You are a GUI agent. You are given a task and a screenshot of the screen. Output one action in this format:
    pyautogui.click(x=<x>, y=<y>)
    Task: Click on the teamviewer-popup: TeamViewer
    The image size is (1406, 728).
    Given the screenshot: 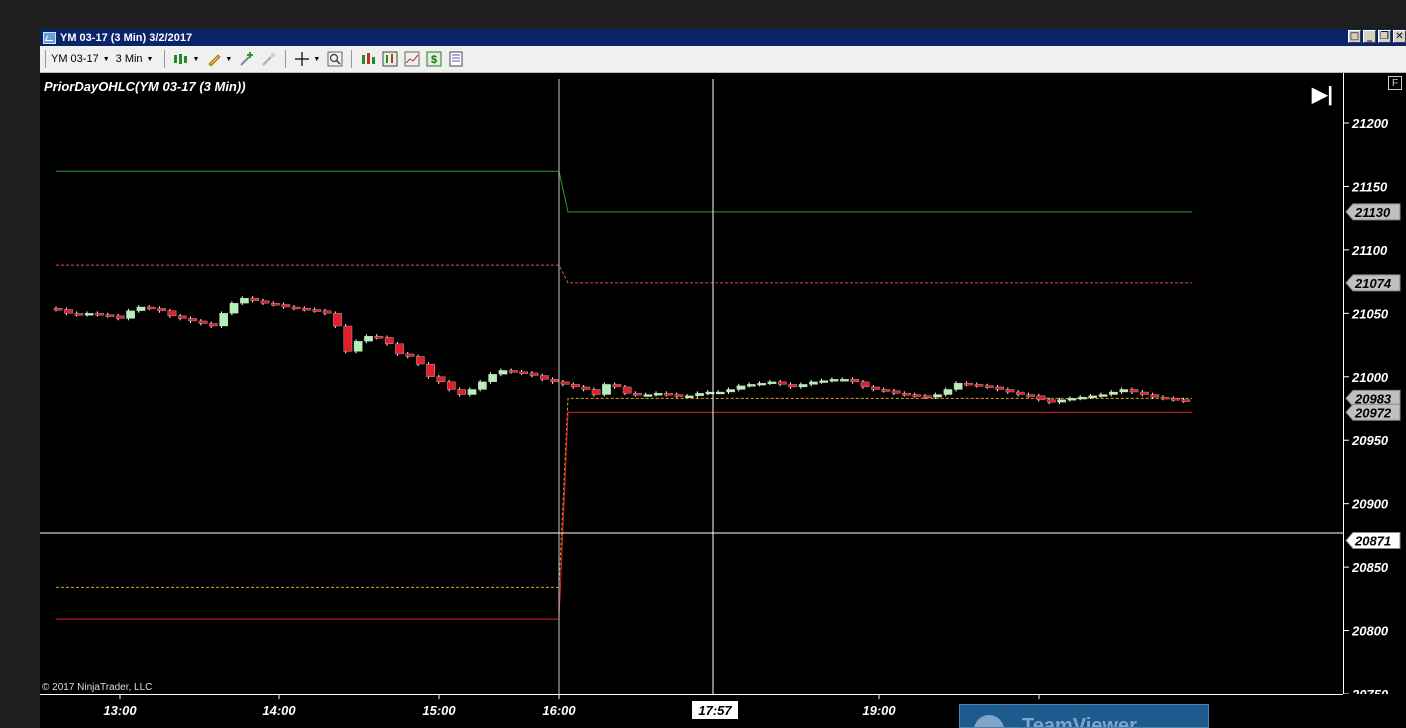 What is the action you would take?
    pyautogui.click(x=1084, y=716)
    